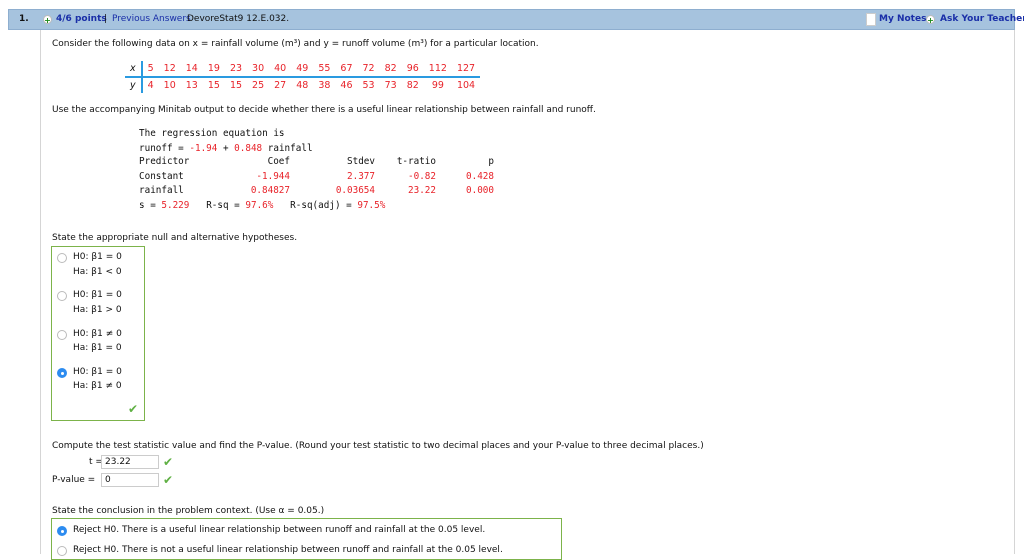 This screenshot has width=1024, height=560. I want to click on note-icon, so click(871, 19).